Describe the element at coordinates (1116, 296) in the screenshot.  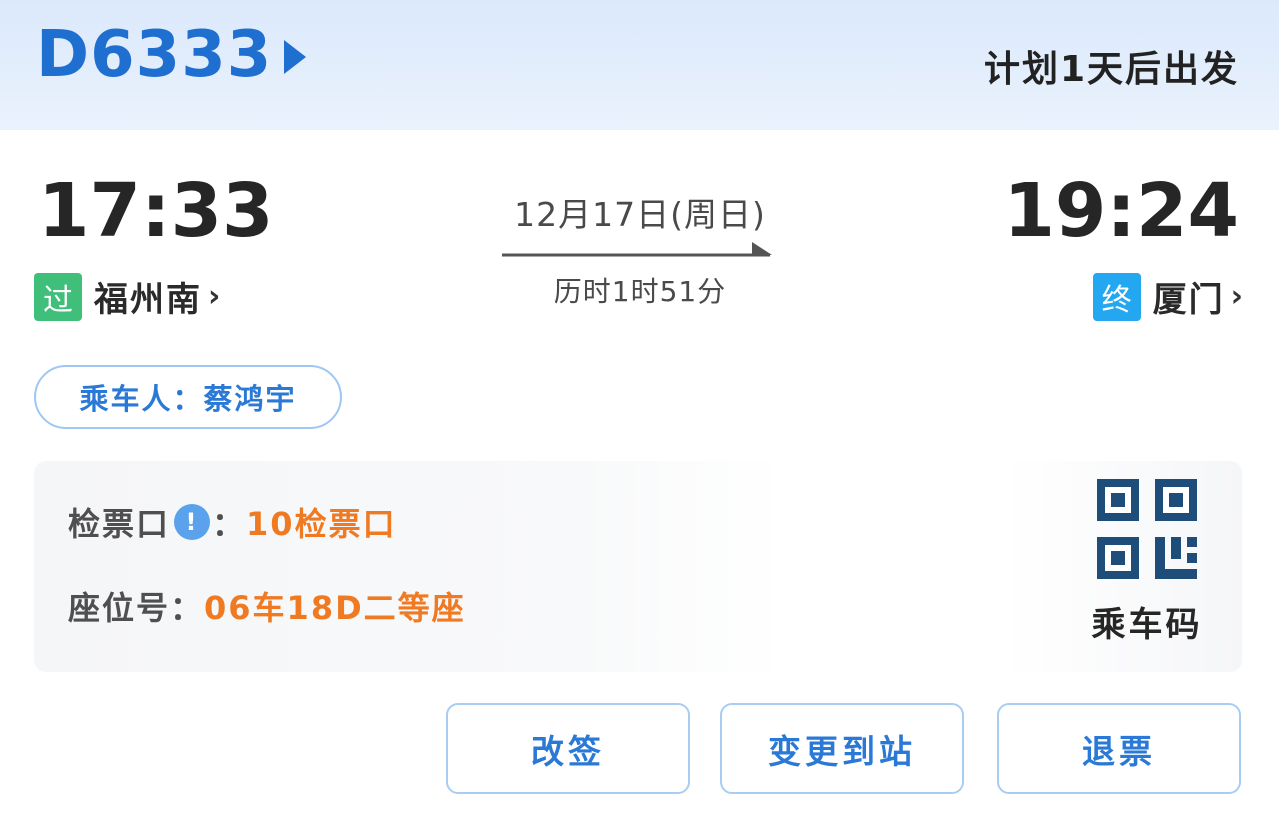
I see `terminal-badge: 终` at that location.